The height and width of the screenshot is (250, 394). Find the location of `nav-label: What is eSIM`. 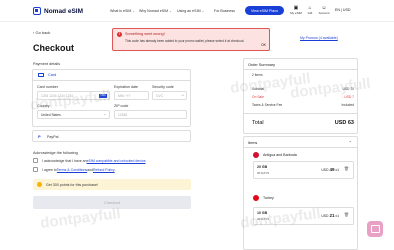

nav-label: What is eSIM is located at coordinates (121, 11).